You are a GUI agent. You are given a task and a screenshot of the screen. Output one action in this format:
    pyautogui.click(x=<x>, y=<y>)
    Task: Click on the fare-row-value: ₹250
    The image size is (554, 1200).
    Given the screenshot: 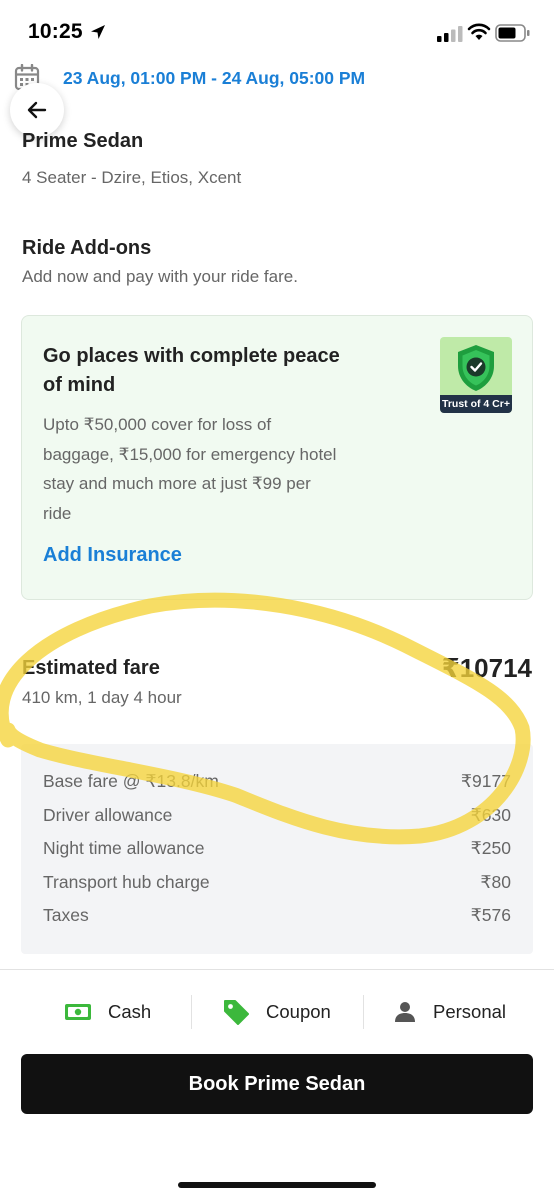 What is the action you would take?
    pyautogui.click(x=490, y=848)
    